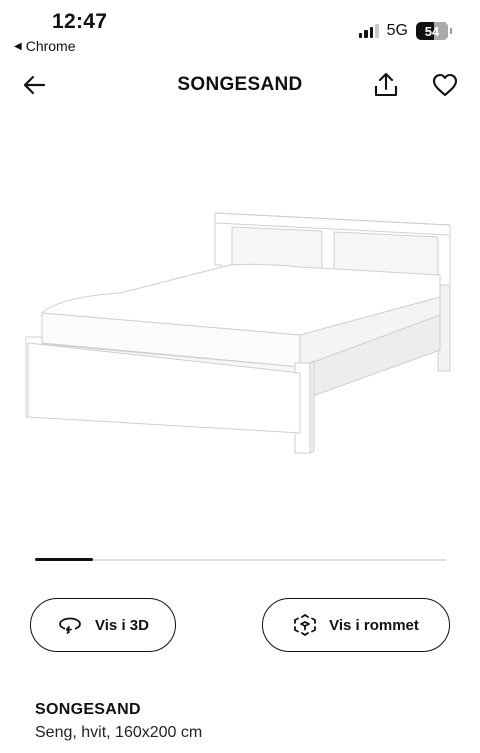  What do you see at coordinates (374, 625) in the screenshot?
I see `view-in-room-label: Vis i rommet` at bounding box center [374, 625].